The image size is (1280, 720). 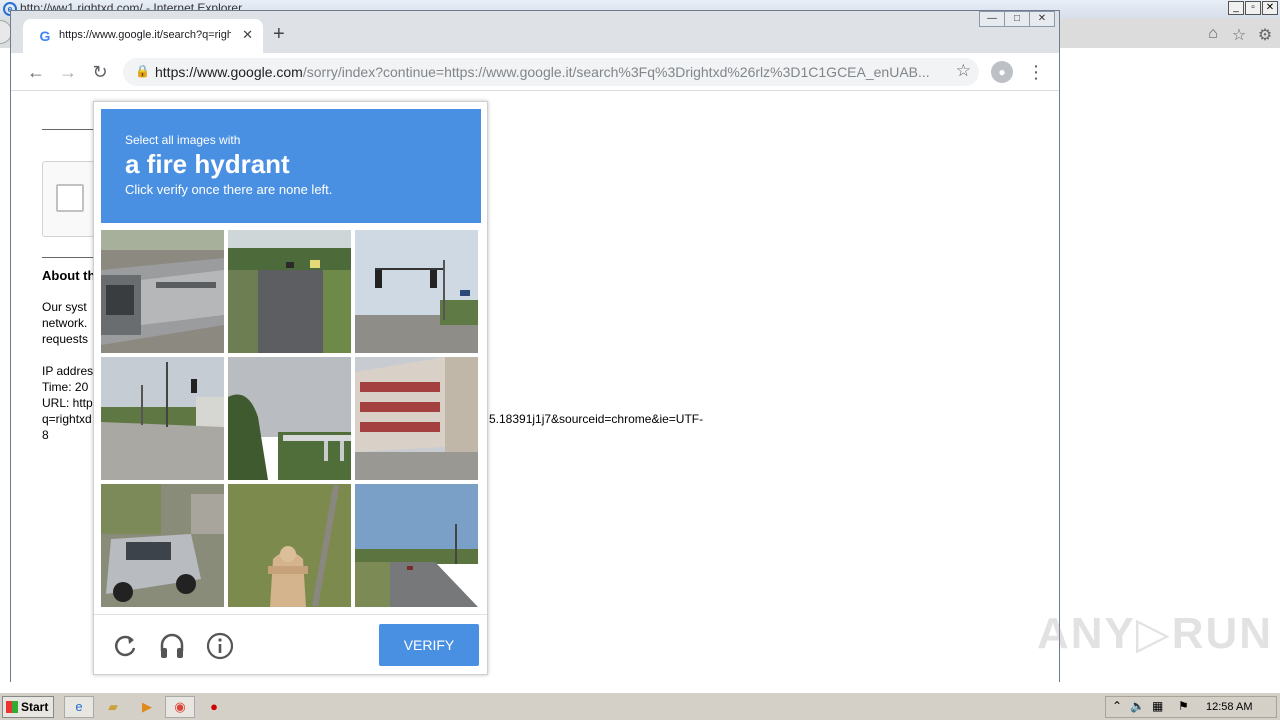 I want to click on media-player-icon: ▶, so click(x=147, y=707).